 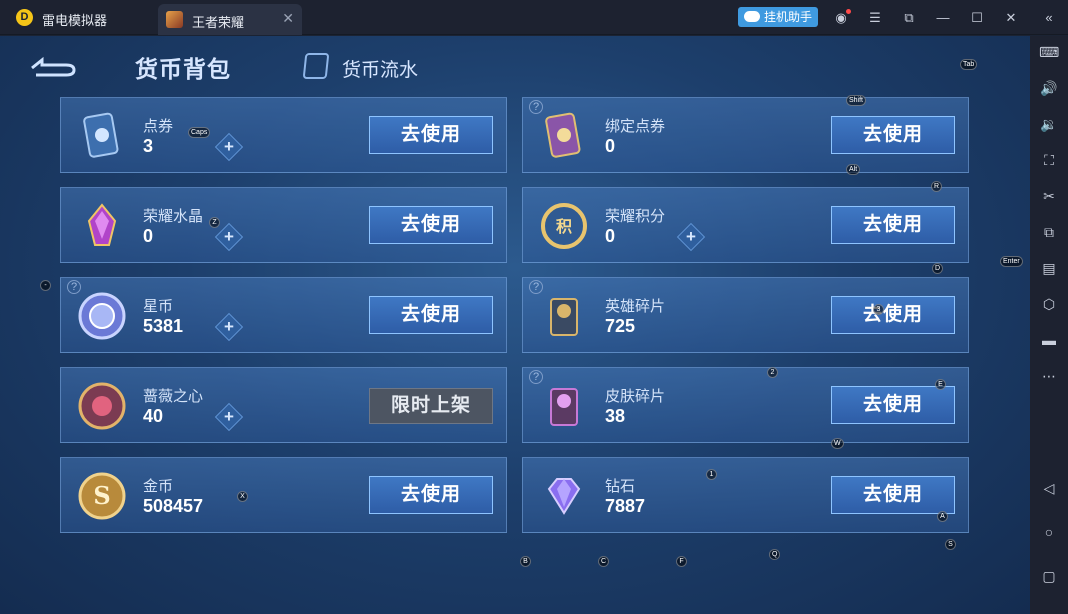 What do you see at coordinates (173, 506) in the screenshot?
I see `currency-amount: 508457` at bounding box center [173, 506].